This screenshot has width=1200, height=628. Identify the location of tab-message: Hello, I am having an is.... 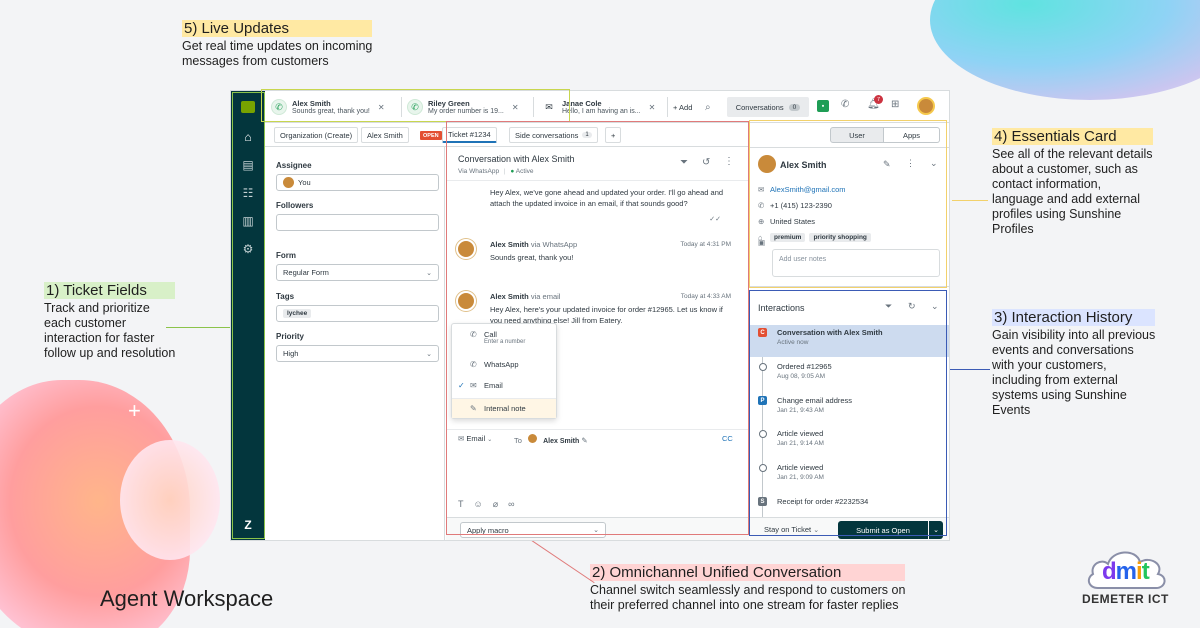
(601, 111).